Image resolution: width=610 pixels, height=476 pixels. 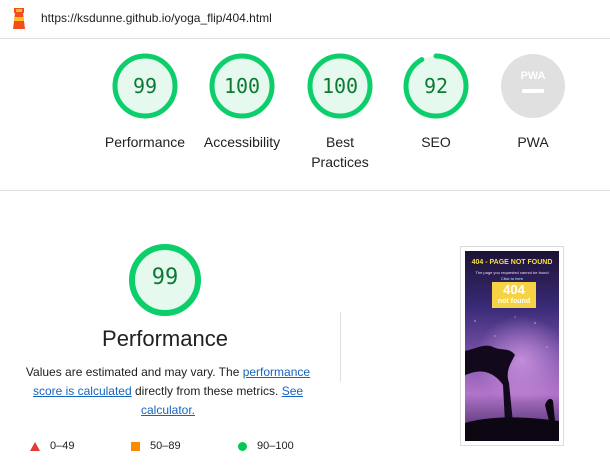 What do you see at coordinates (145, 142) in the screenshot?
I see `gauge-label: Performance` at bounding box center [145, 142].